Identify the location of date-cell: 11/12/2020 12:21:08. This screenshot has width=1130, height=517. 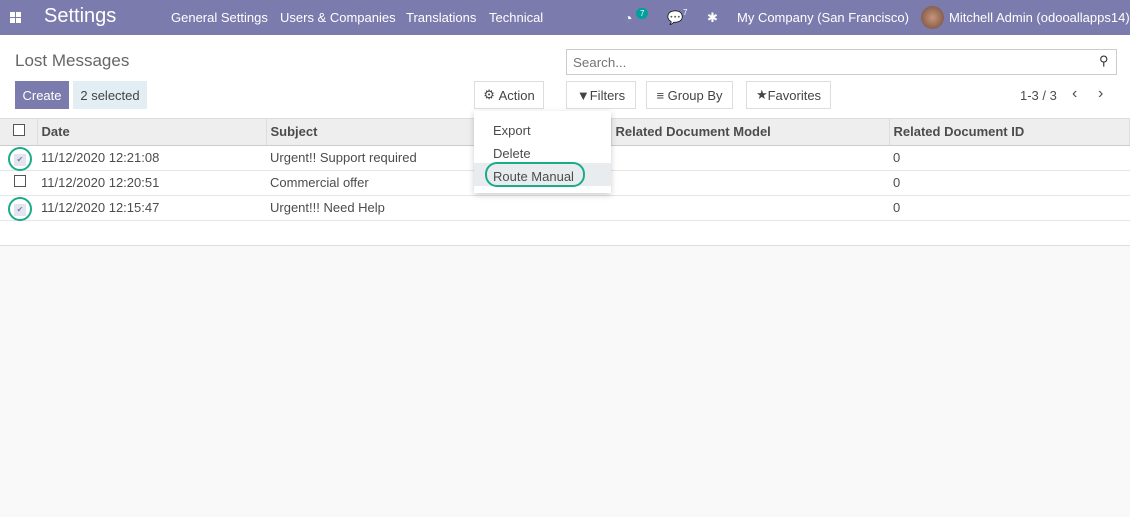
(151, 158).